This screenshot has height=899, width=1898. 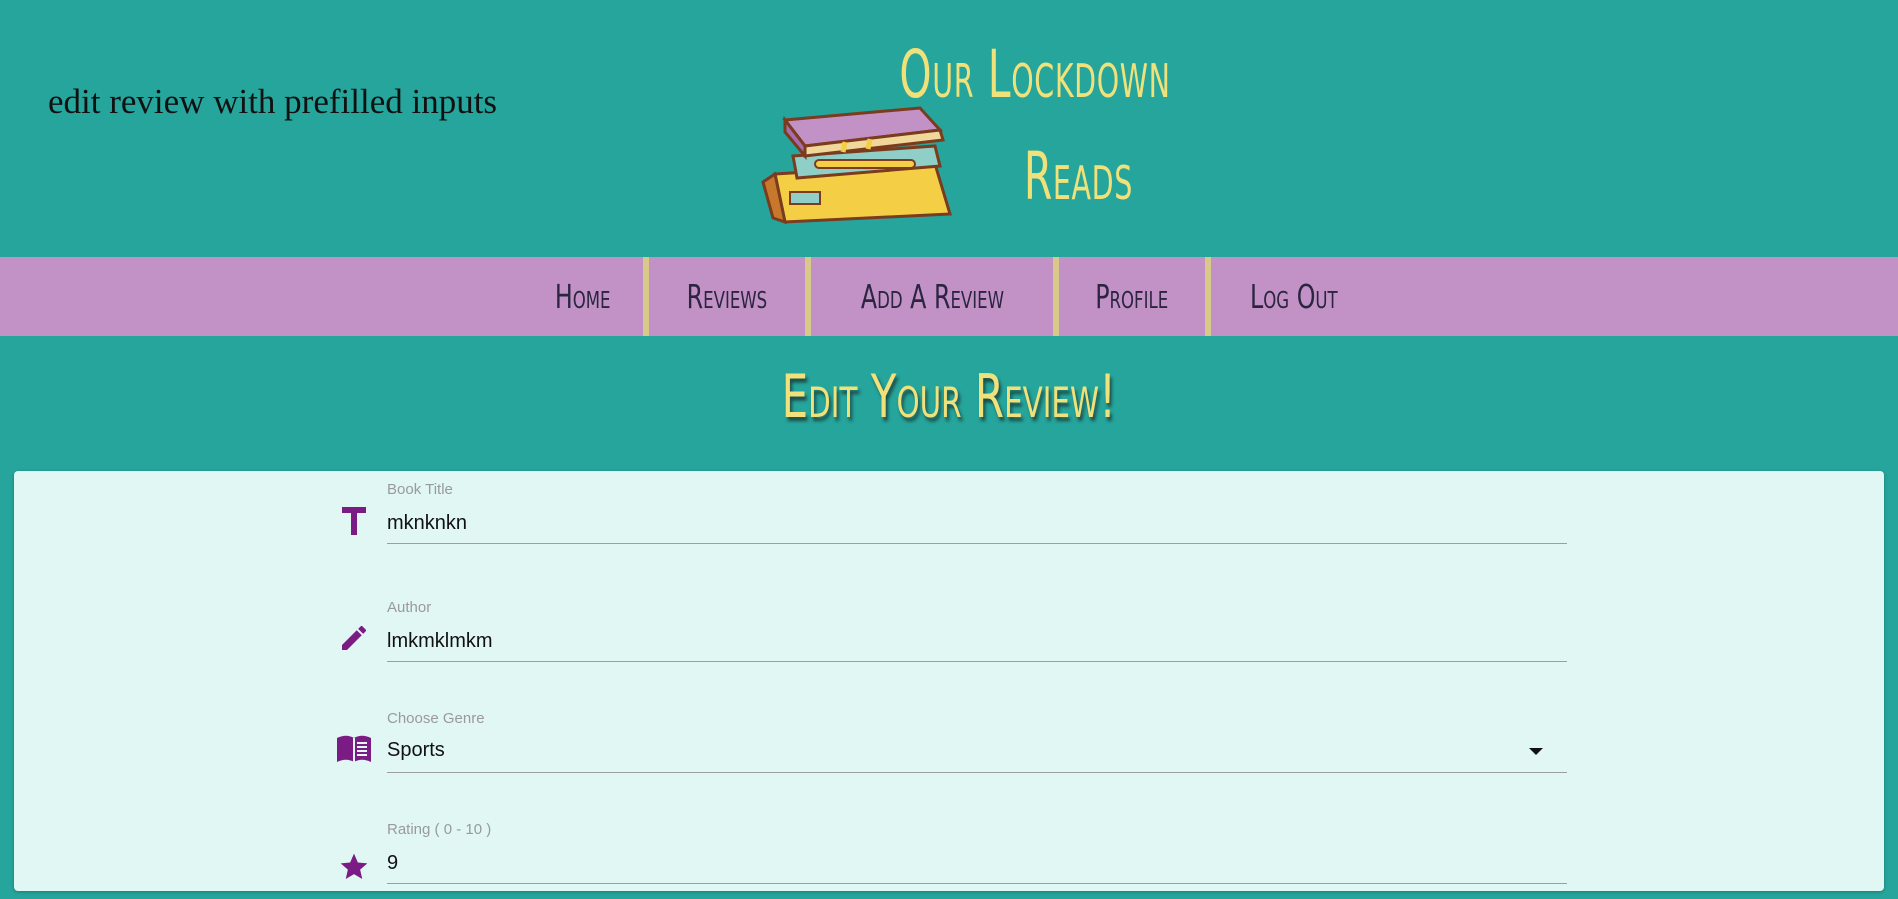 I want to click on author-field: Author, so click(x=957, y=637).